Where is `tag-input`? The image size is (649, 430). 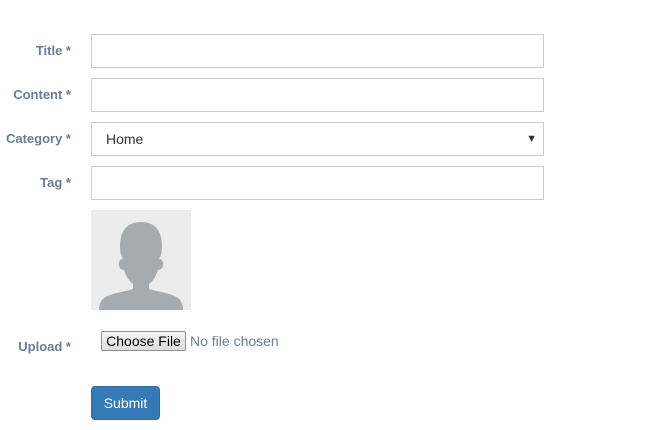
tag-input is located at coordinates (317, 183).